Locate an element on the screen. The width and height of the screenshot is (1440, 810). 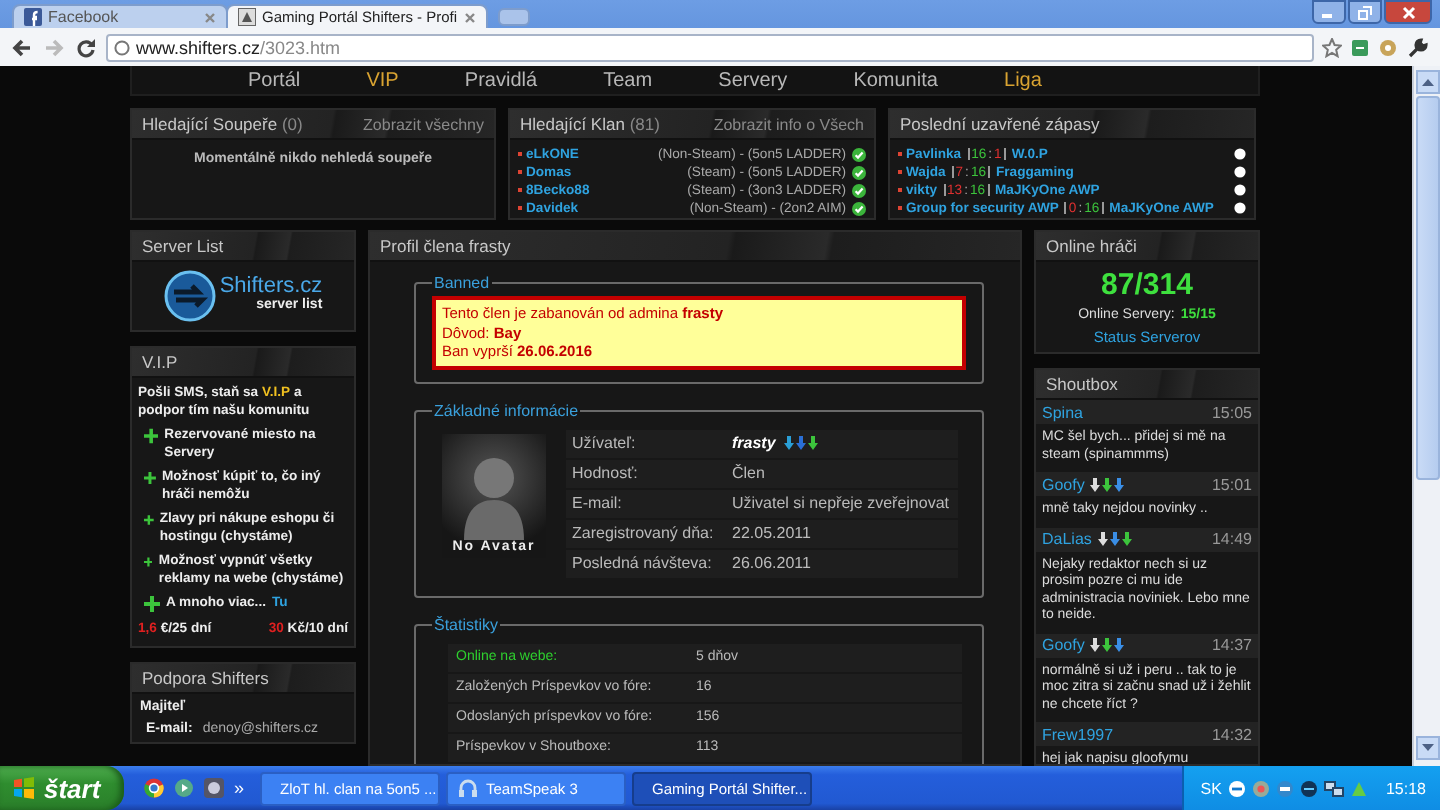
field-value: 26.06.2011 is located at coordinates (771, 563).